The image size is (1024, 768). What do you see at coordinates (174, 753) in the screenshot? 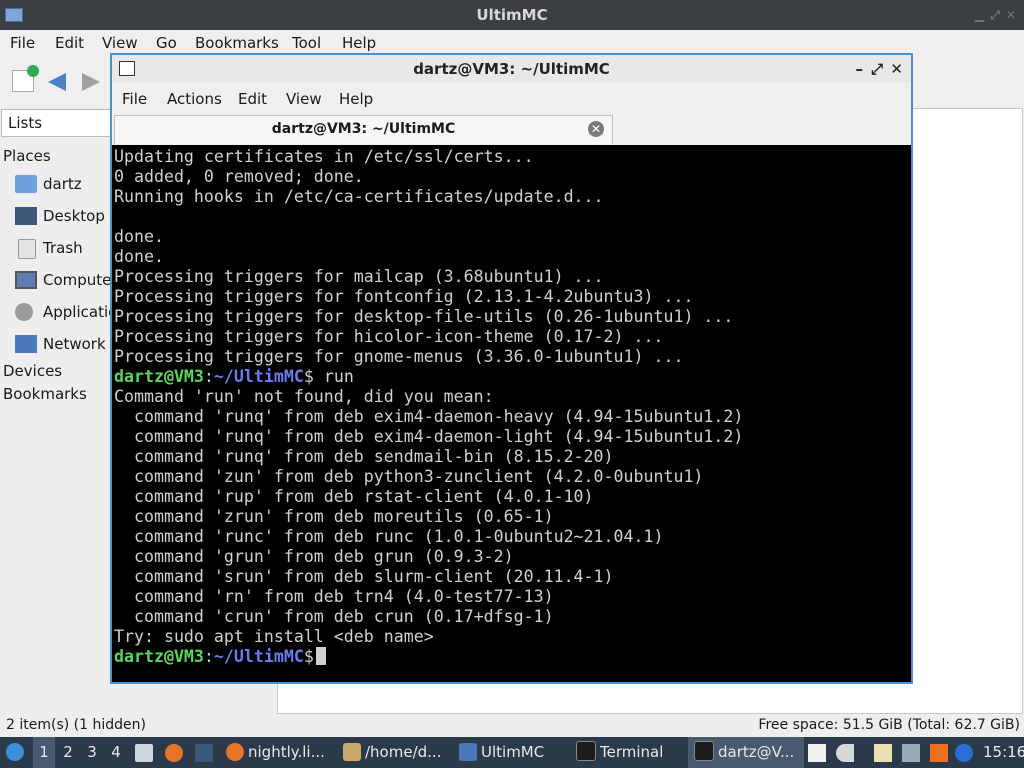
I see `firefox-launcher-icon` at bounding box center [174, 753].